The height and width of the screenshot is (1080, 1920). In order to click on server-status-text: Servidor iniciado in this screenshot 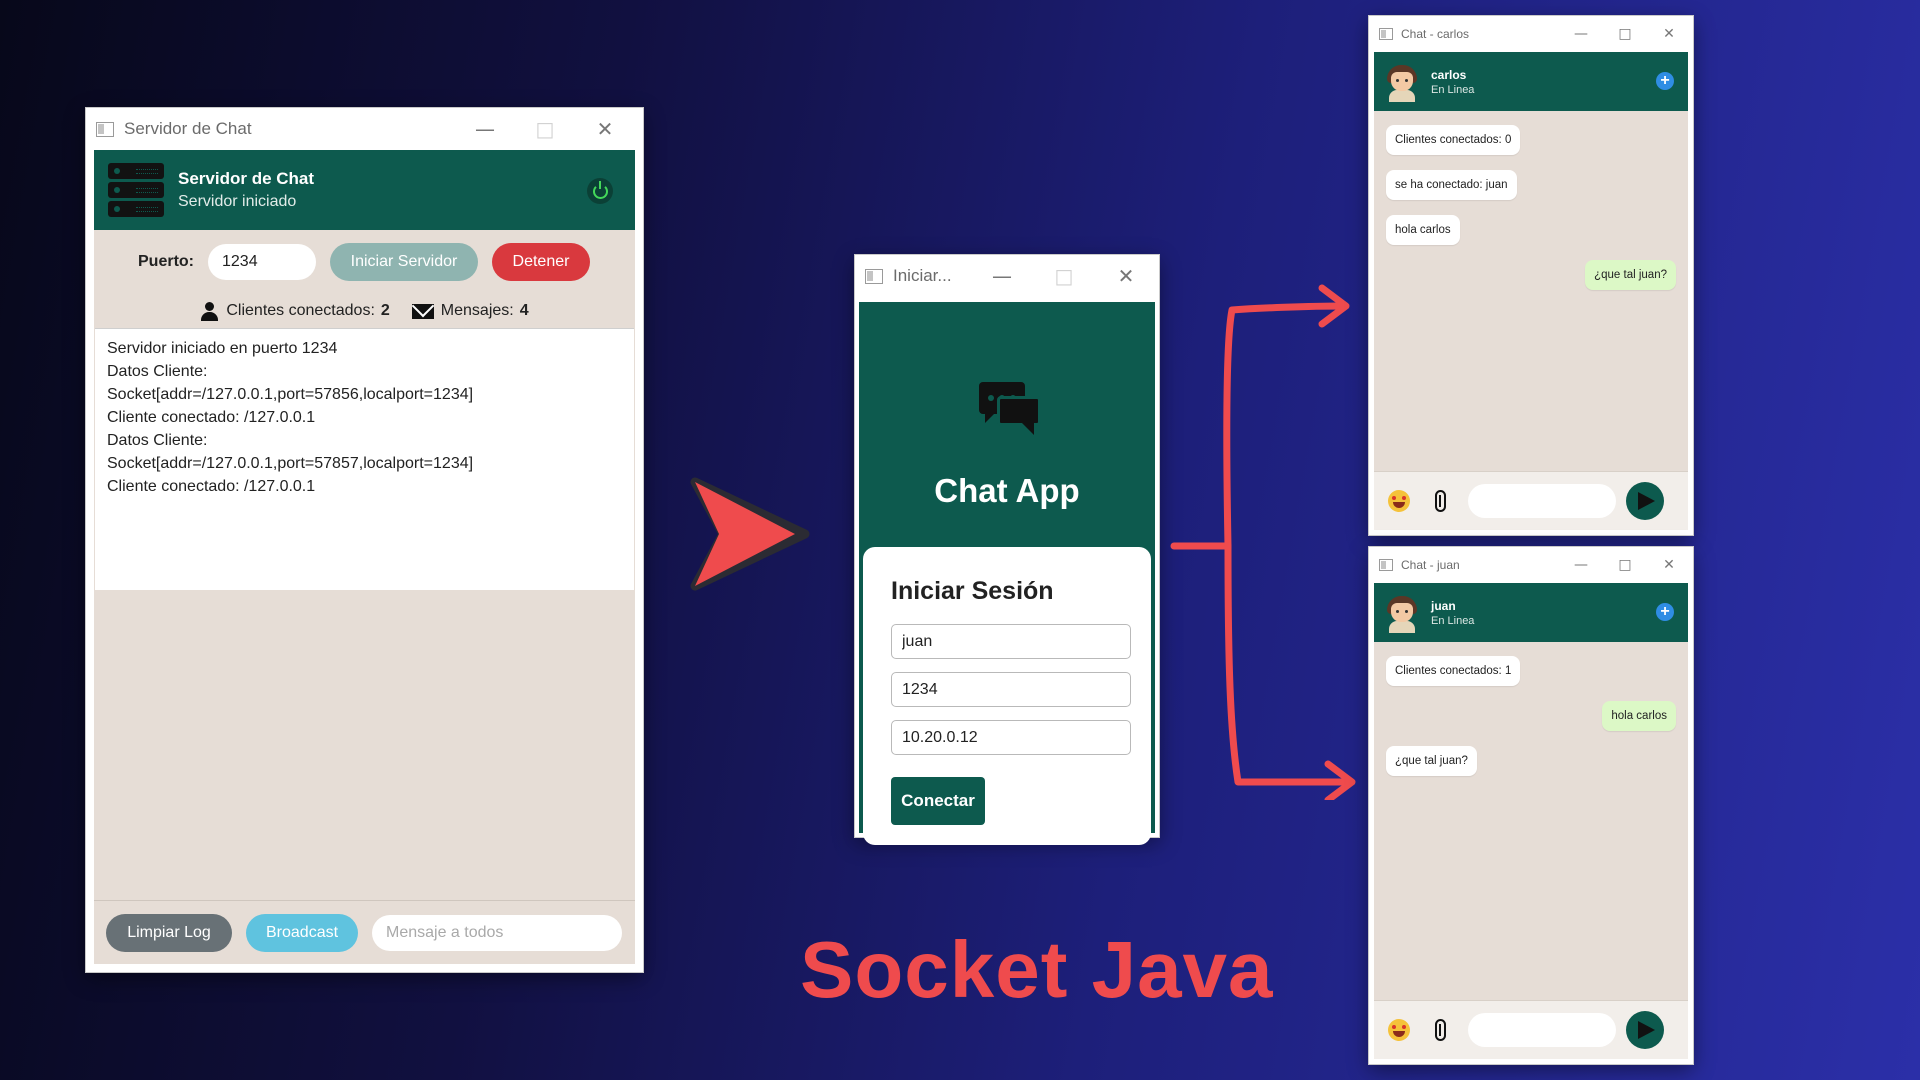, I will do `click(237, 201)`.